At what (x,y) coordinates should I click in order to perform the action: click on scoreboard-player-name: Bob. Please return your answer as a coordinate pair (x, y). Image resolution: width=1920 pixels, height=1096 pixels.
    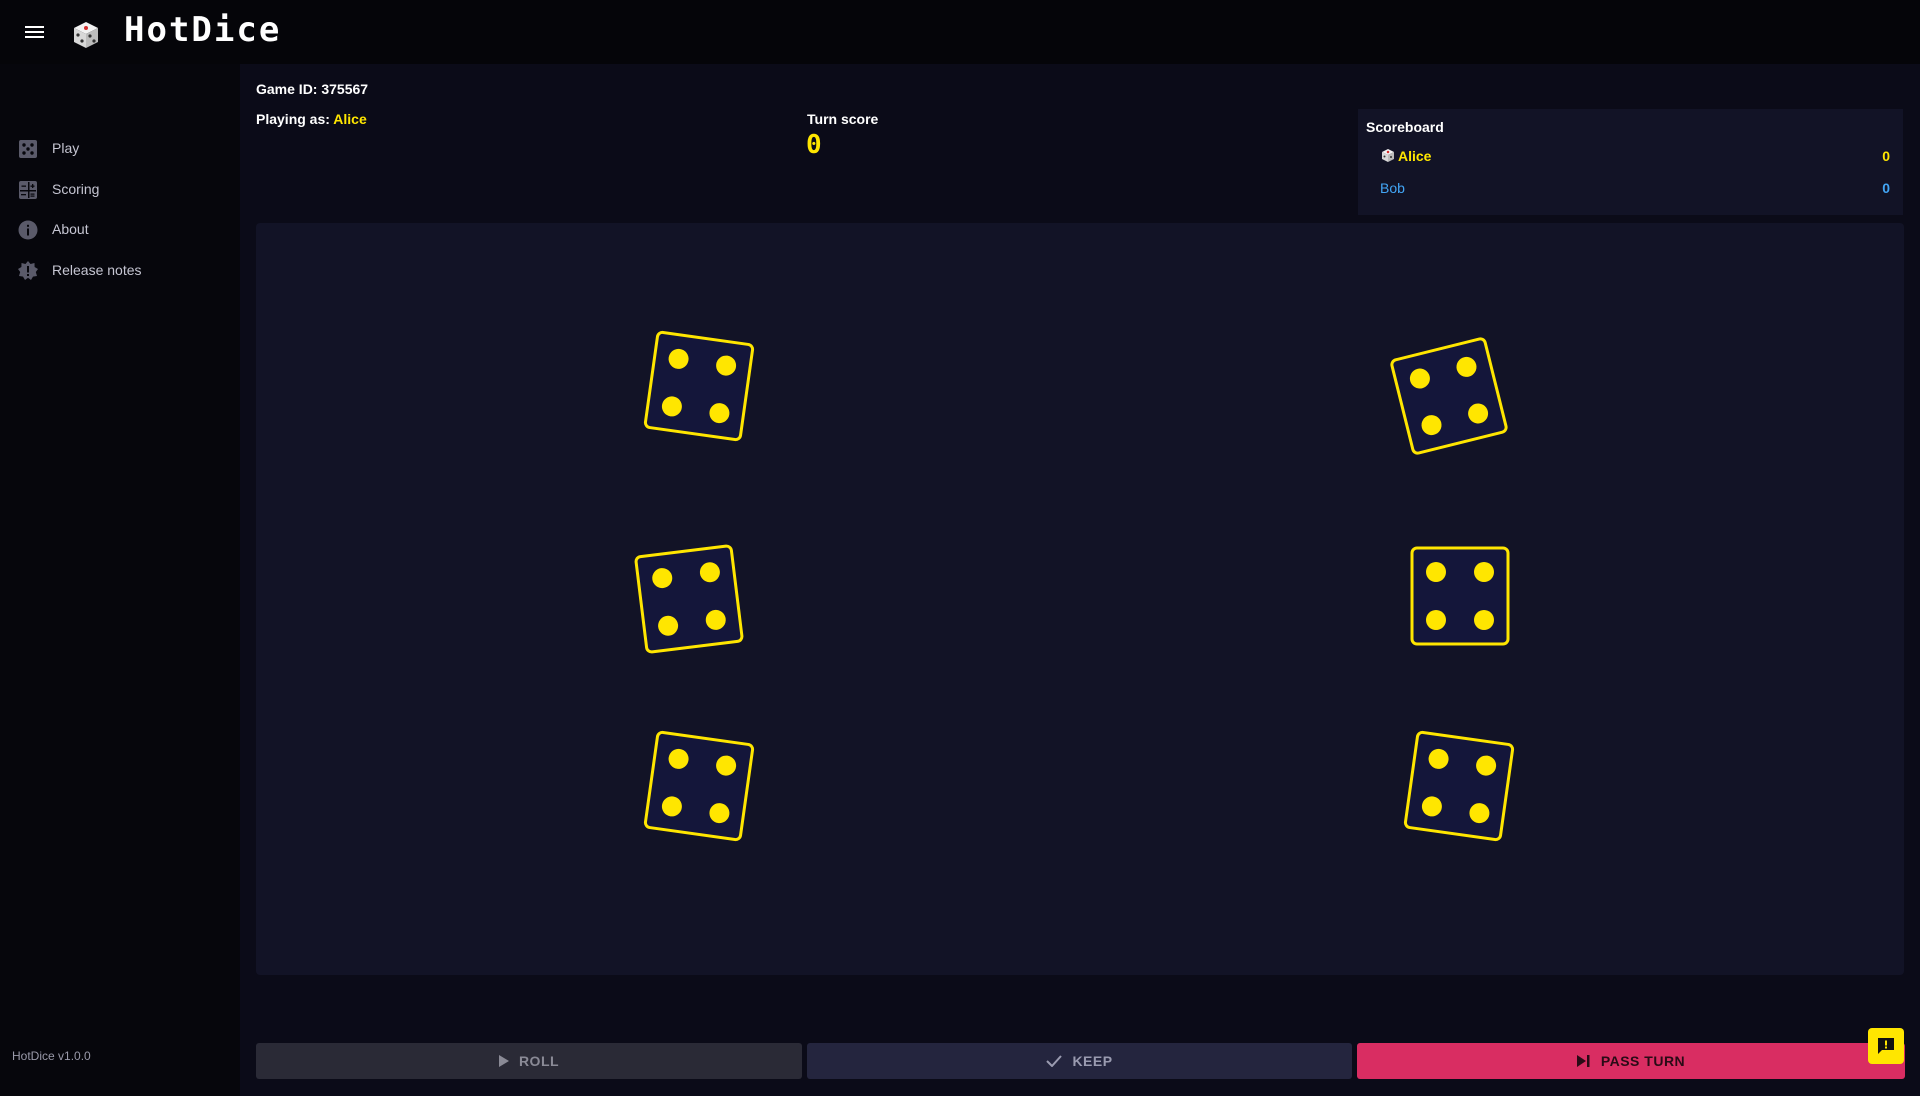
    Looking at the image, I should click on (1392, 188).